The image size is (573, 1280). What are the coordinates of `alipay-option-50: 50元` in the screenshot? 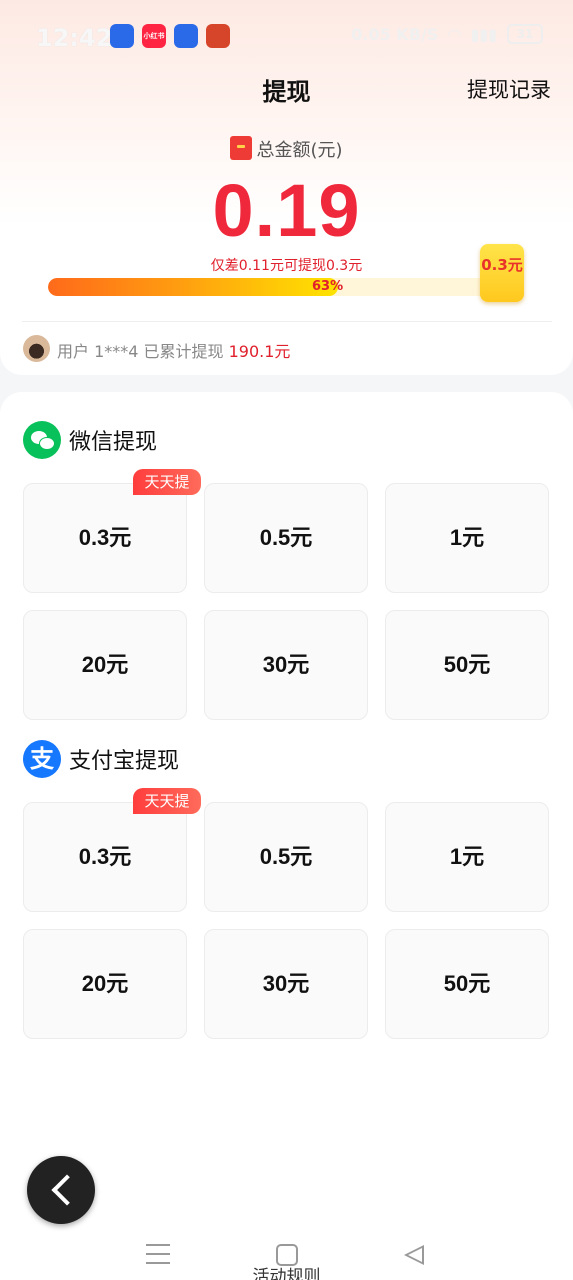 It's located at (467, 984).